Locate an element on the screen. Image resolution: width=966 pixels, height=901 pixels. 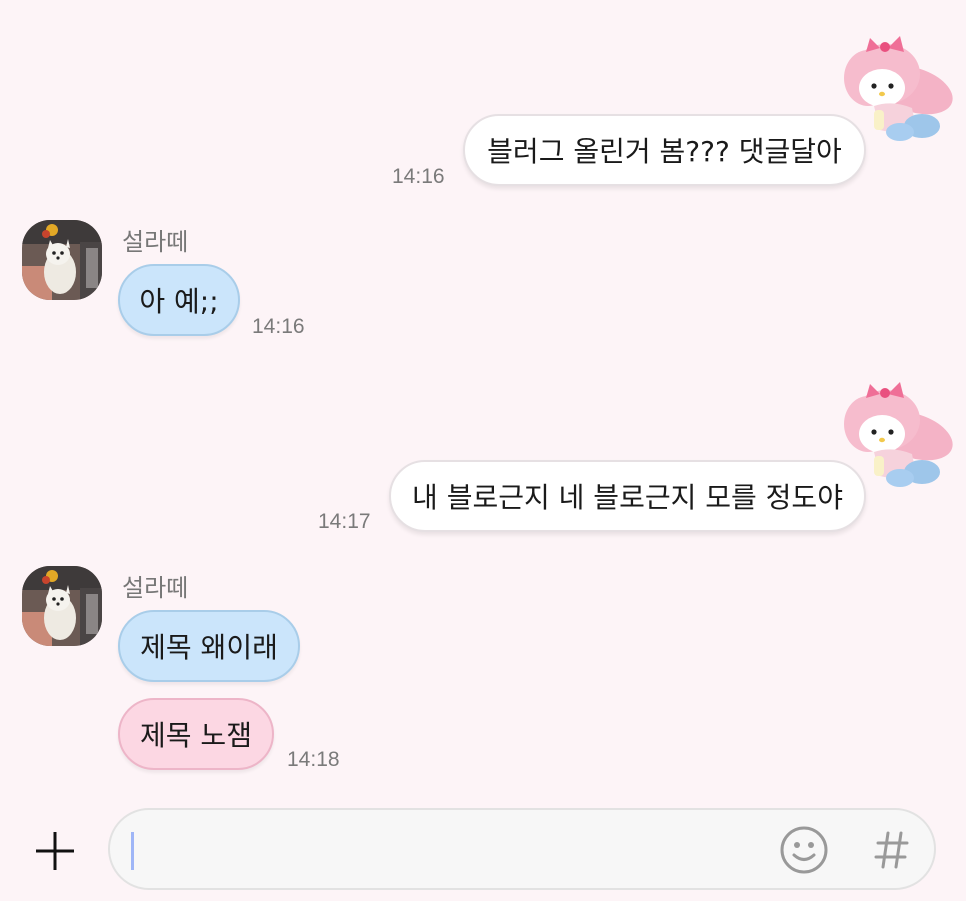
message-text: 제목 노잼 is located at coordinates (196, 735).